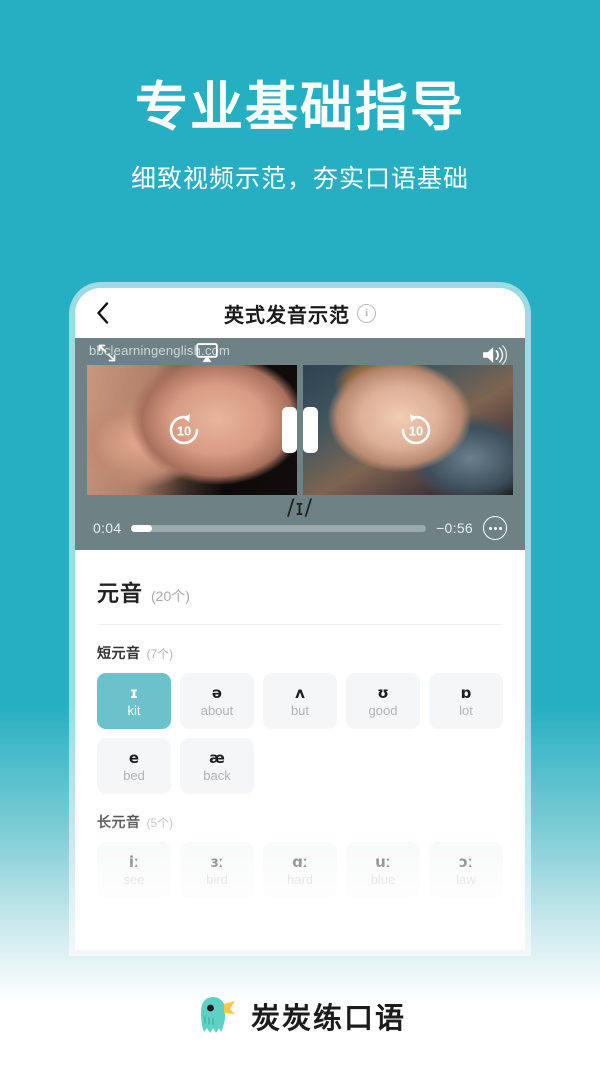 The width and height of the screenshot is (600, 1067). I want to click on vowel-section-count: (20个), so click(170, 596).